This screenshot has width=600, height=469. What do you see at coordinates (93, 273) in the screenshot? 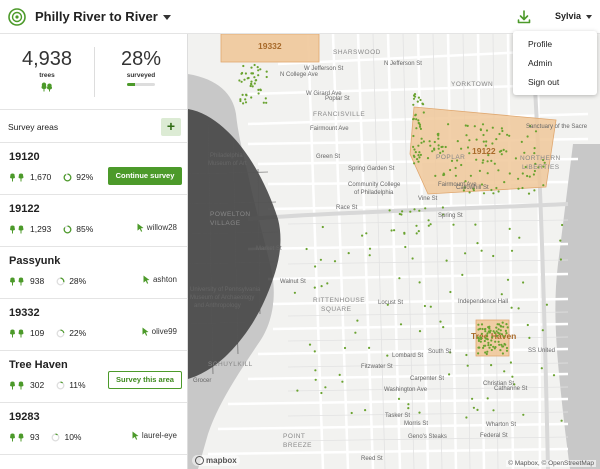
I see `survey-area-item: Passyunk 938 28% ashton` at bounding box center [93, 273].